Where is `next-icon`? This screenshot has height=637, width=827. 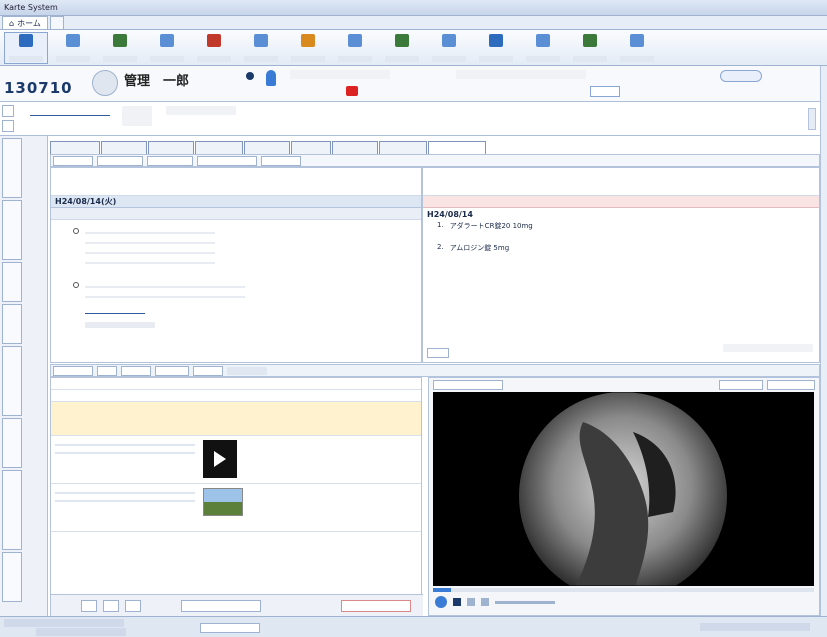
next-icon is located at coordinates (485, 602).